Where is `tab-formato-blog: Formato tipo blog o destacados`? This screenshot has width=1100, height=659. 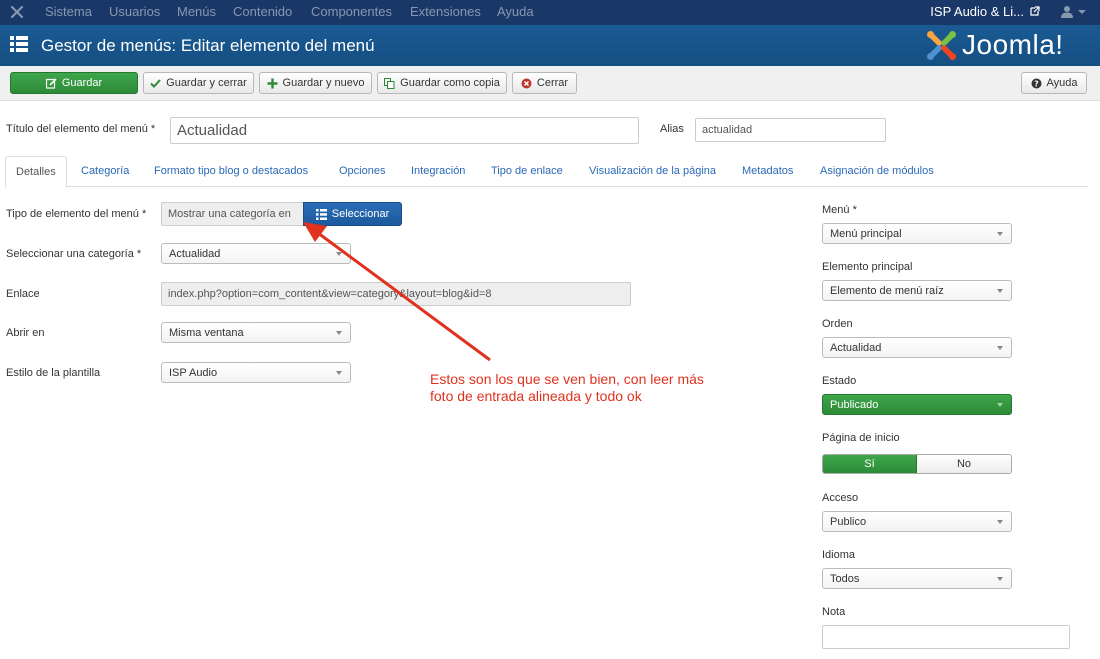 tab-formato-blog: Formato tipo blog o destacados is located at coordinates (231, 171).